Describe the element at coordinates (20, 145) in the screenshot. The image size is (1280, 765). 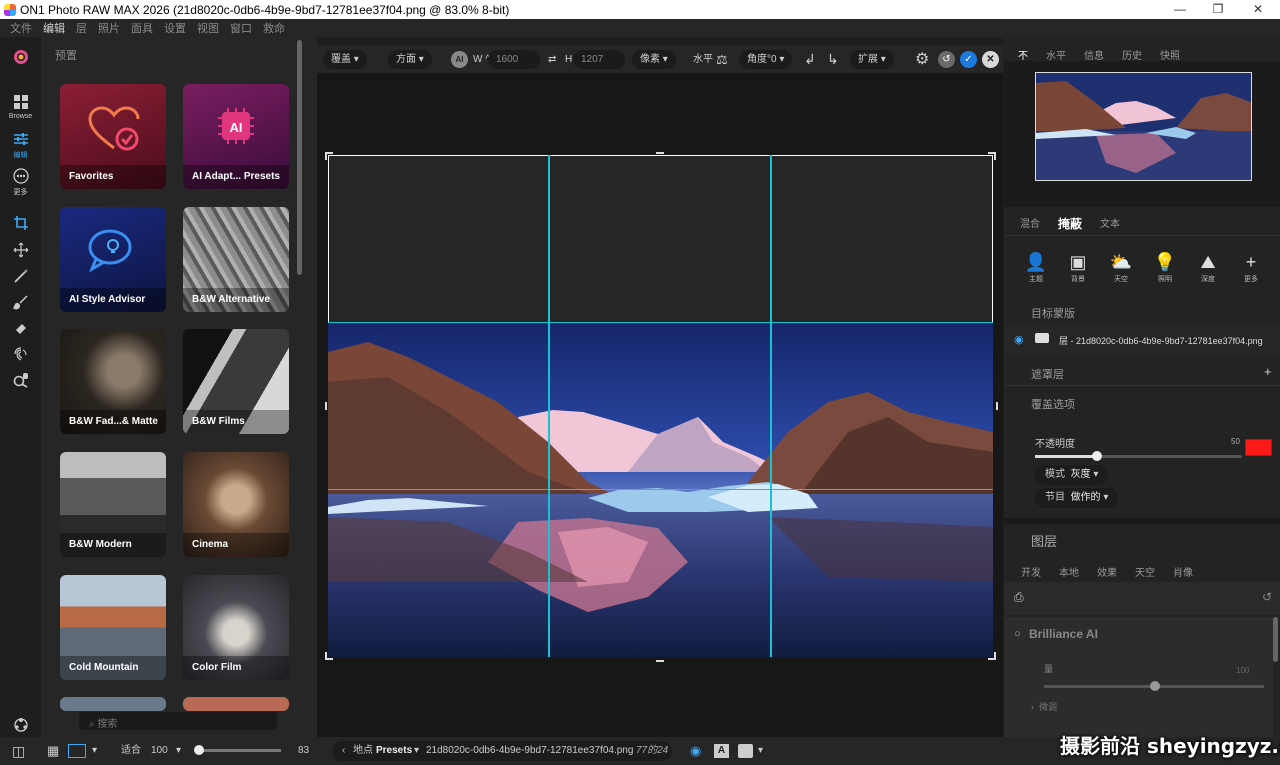
I see `edit-button: 编辑` at that location.